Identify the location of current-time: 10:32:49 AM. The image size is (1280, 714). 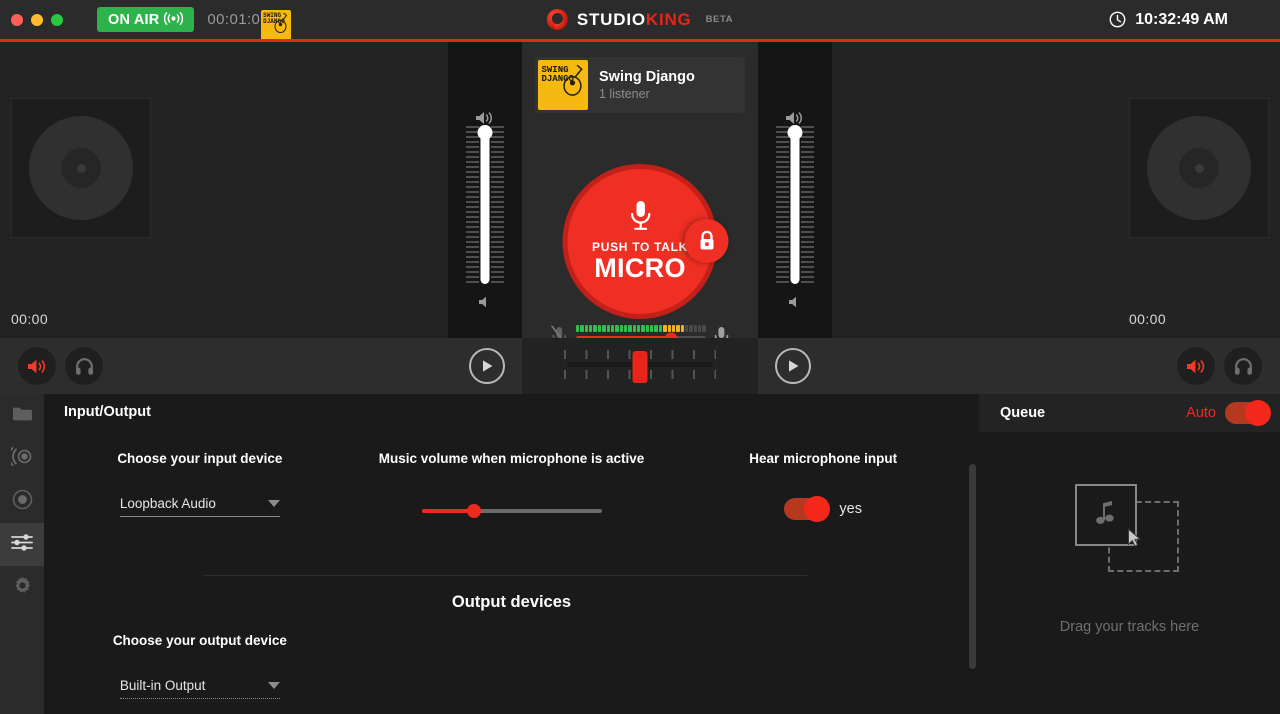
(1181, 19).